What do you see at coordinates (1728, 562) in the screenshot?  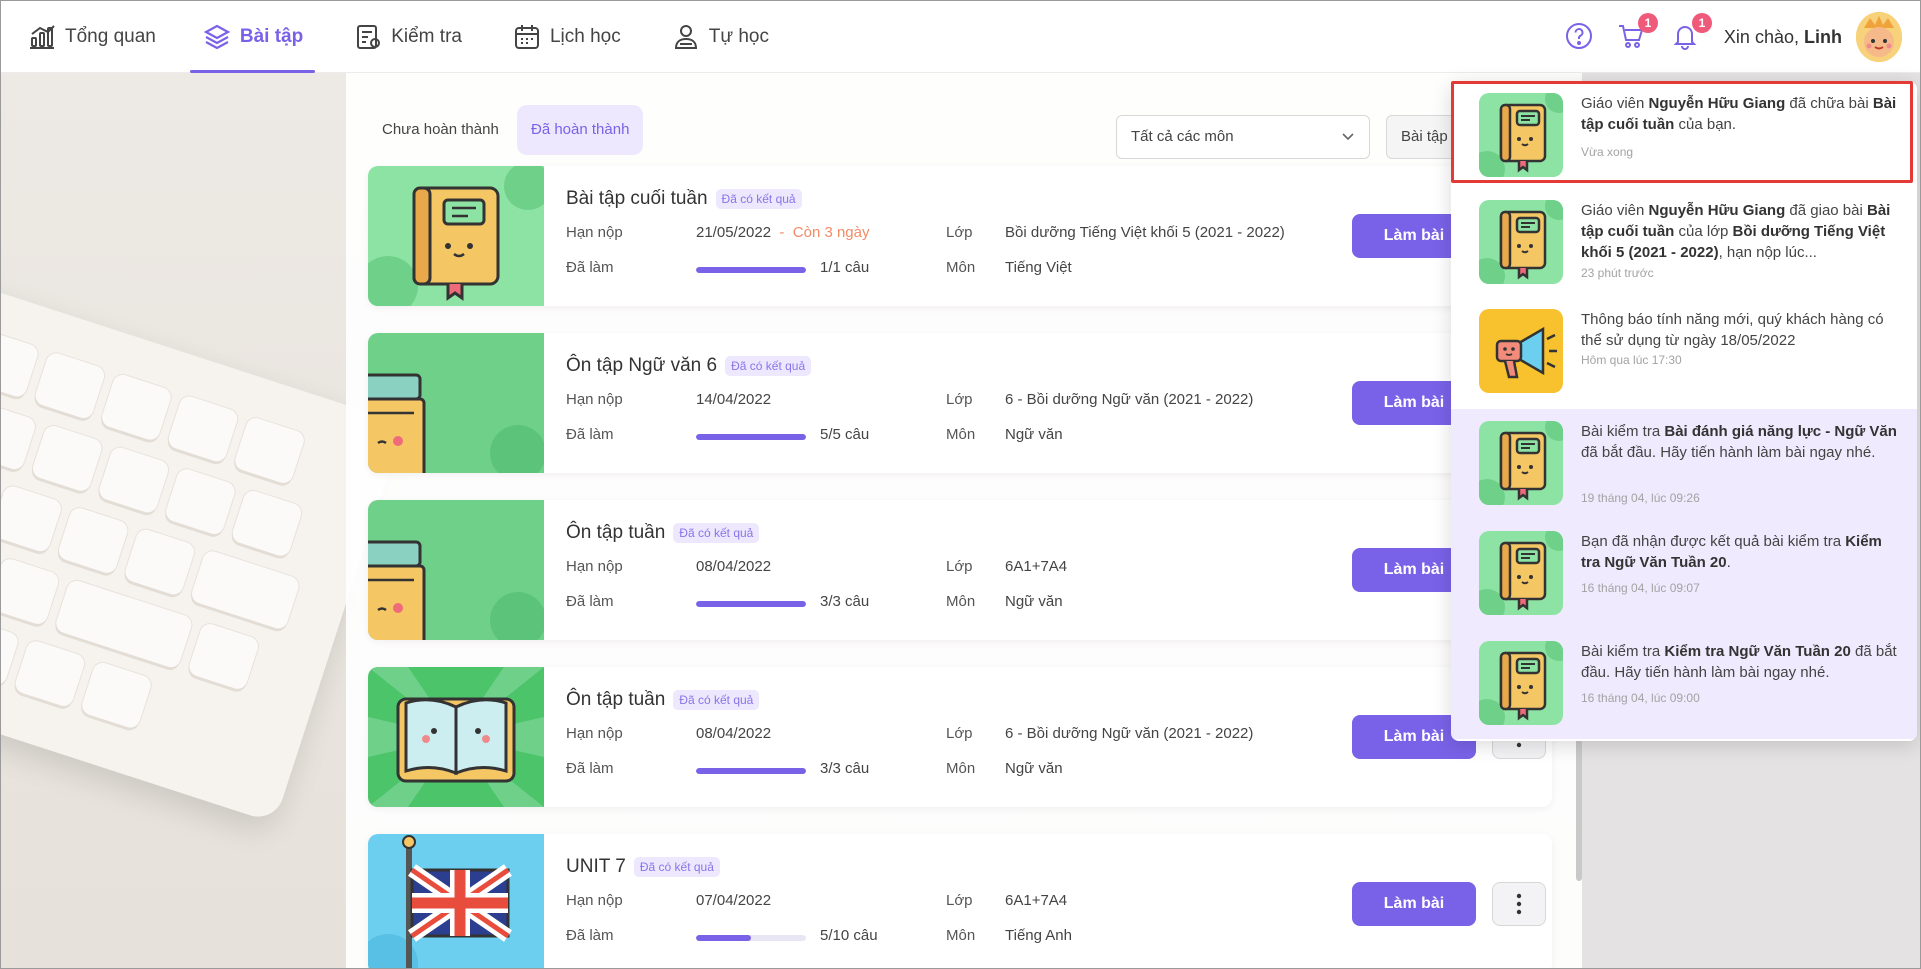 I see `notification-segment: .` at bounding box center [1728, 562].